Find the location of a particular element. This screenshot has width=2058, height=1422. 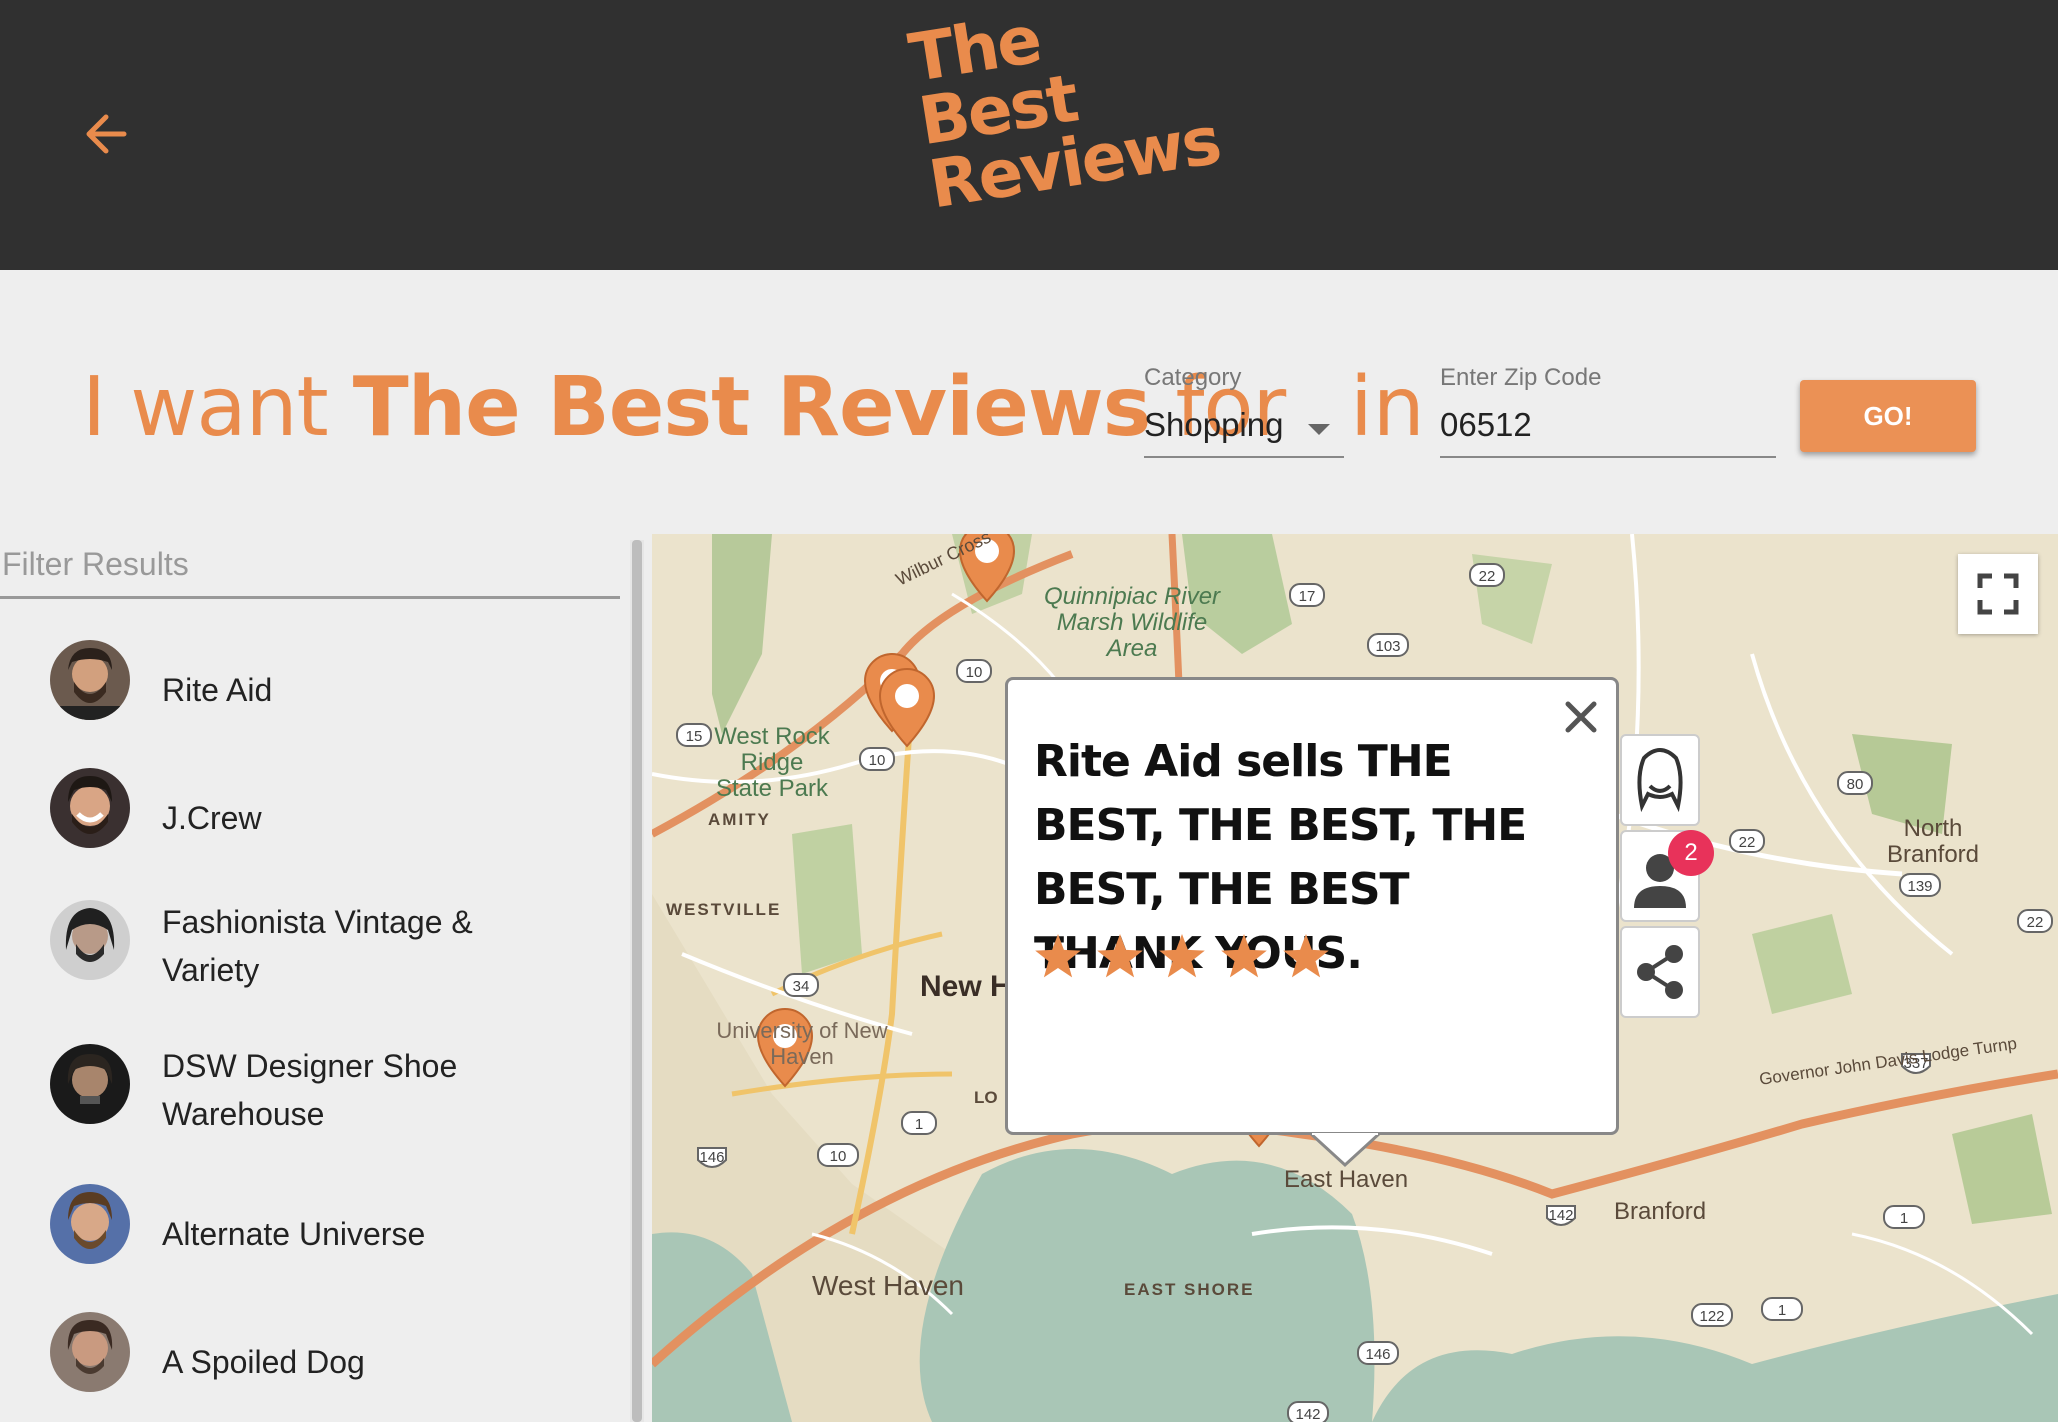

back-arrow-icon is located at coordinates (108, 134).